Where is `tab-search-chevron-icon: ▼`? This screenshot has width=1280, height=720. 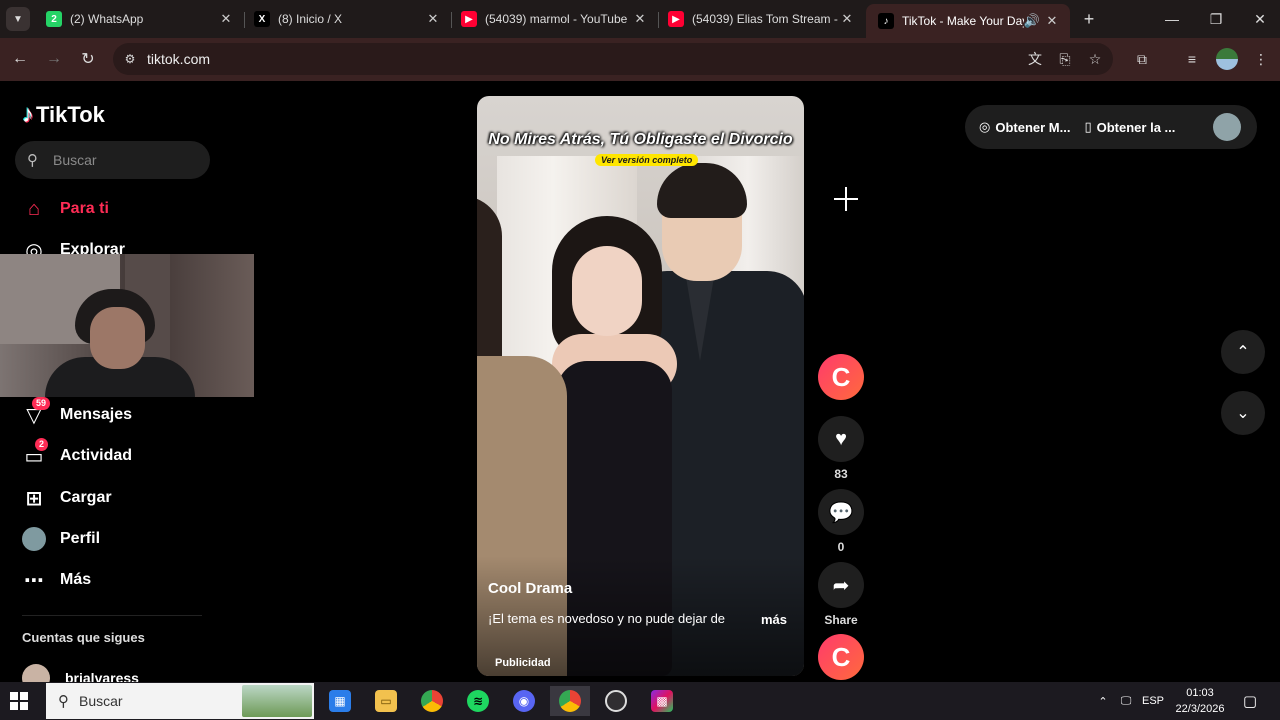 tab-search-chevron-icon: ▼ is located at coordinates (18, 19).